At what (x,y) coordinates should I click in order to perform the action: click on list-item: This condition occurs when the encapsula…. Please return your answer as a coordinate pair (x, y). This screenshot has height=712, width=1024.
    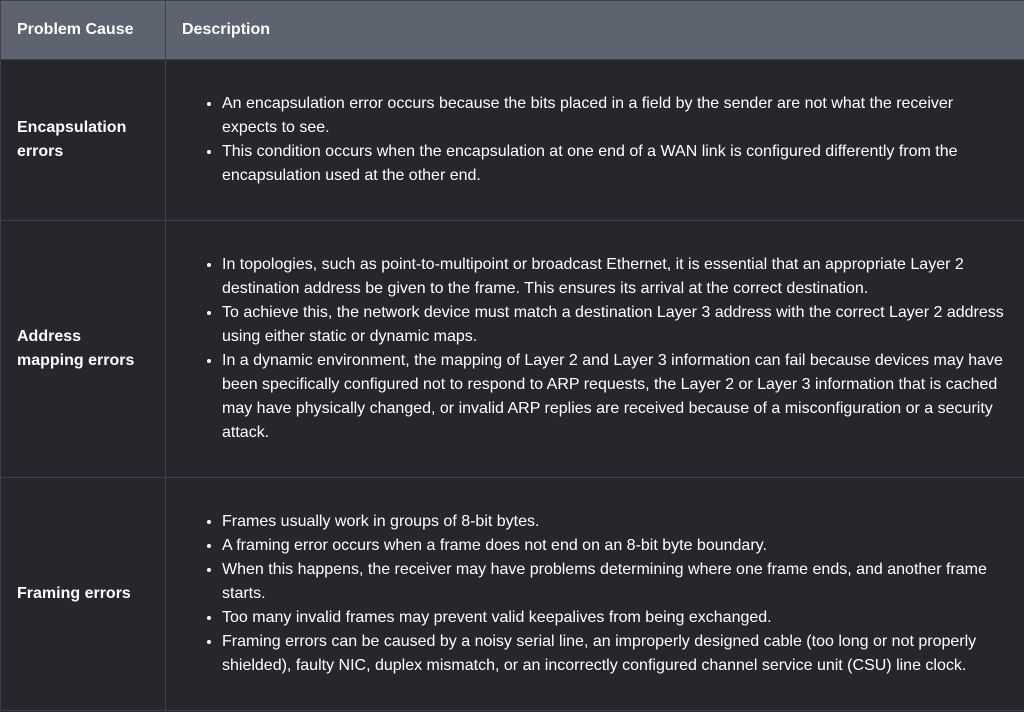
    Looking at the image, I should click on (615, 164).